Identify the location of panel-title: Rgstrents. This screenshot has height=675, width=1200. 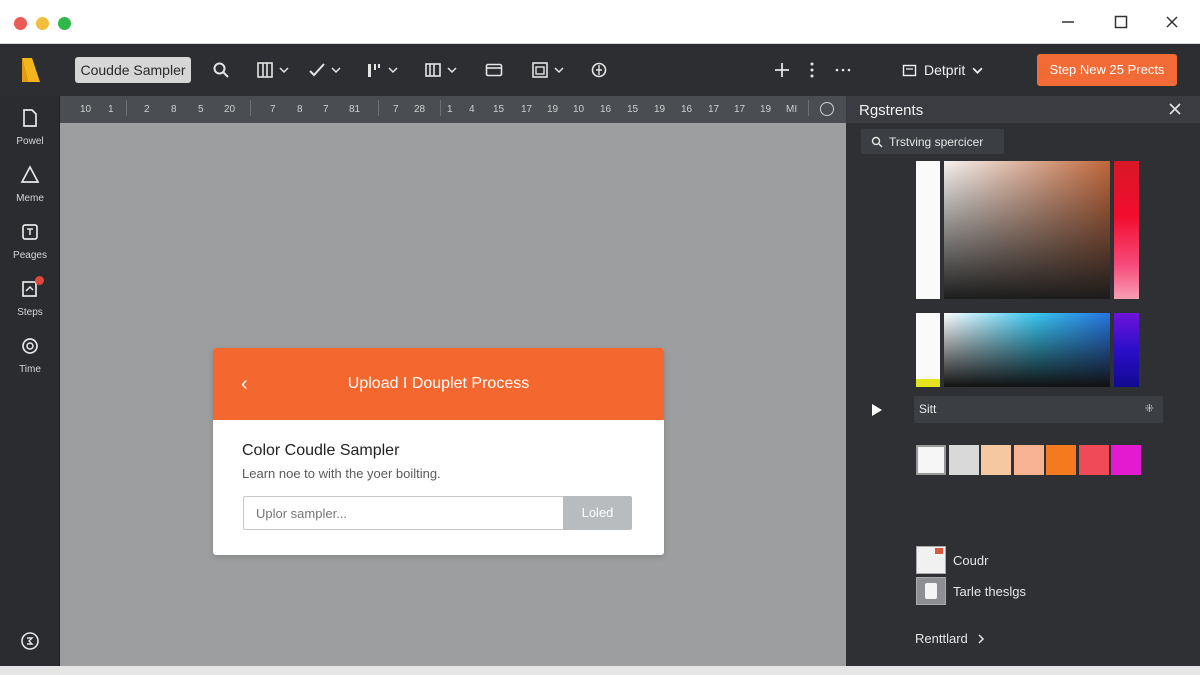
(891, 110).